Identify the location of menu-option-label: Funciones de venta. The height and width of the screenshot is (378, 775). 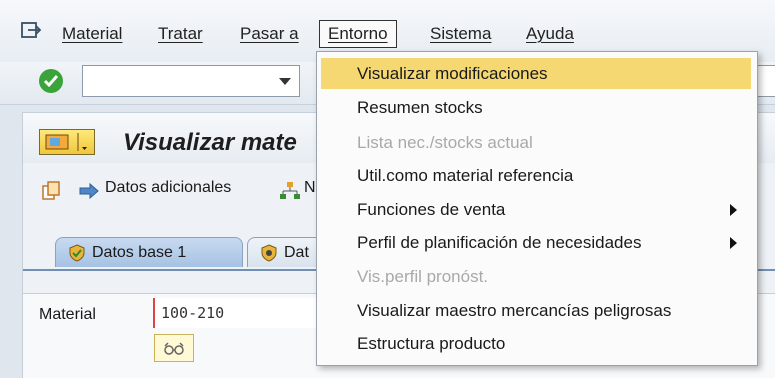
(431, 209).